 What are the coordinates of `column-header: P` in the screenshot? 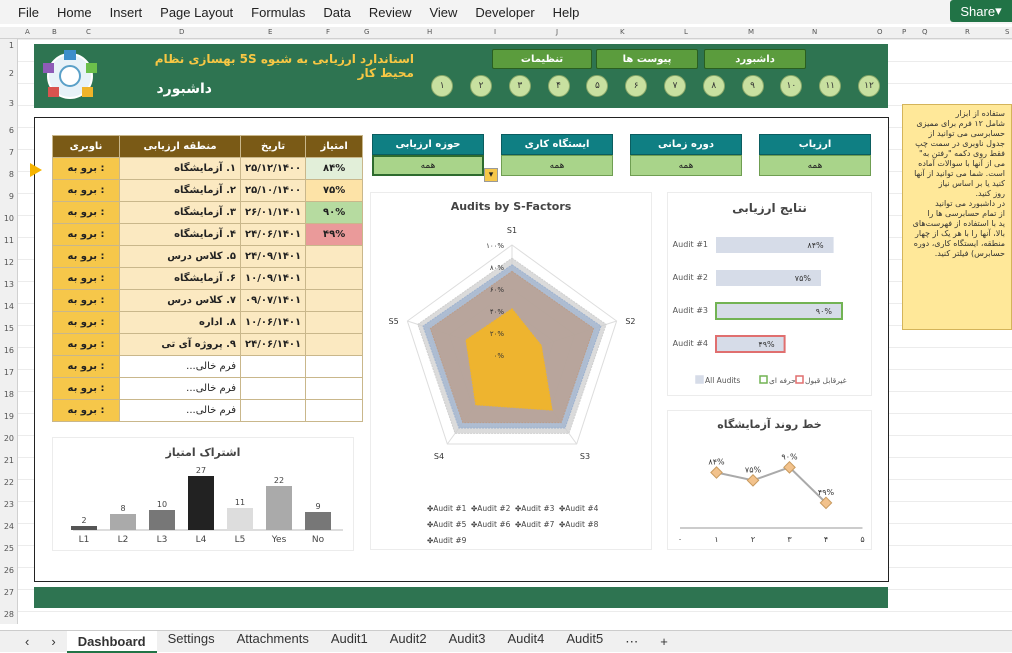 It's located at (904, 32).